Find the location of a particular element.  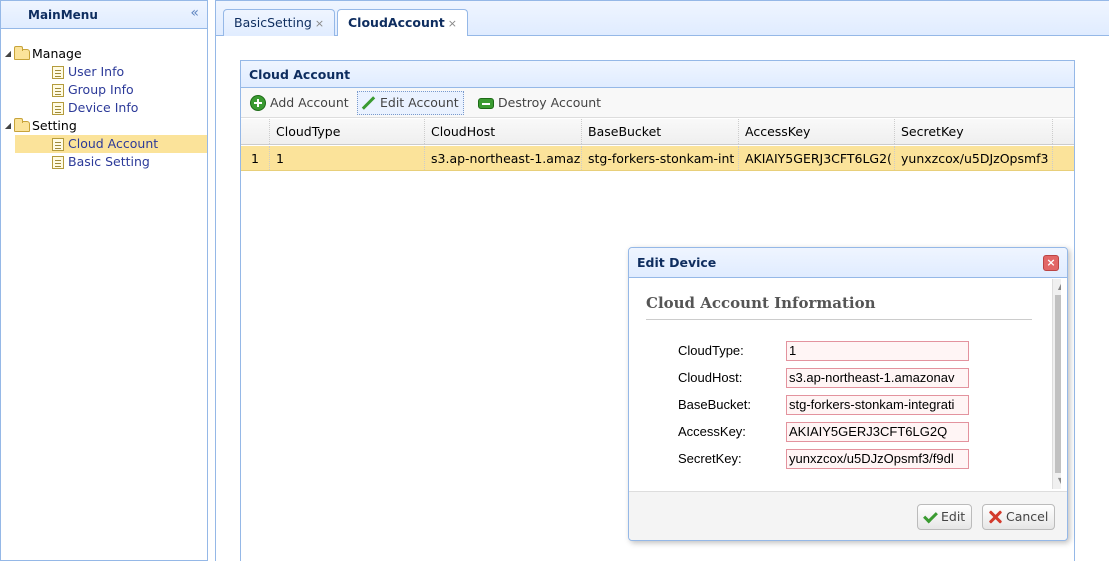

pencil-icon is located at coordinates (368, 103).